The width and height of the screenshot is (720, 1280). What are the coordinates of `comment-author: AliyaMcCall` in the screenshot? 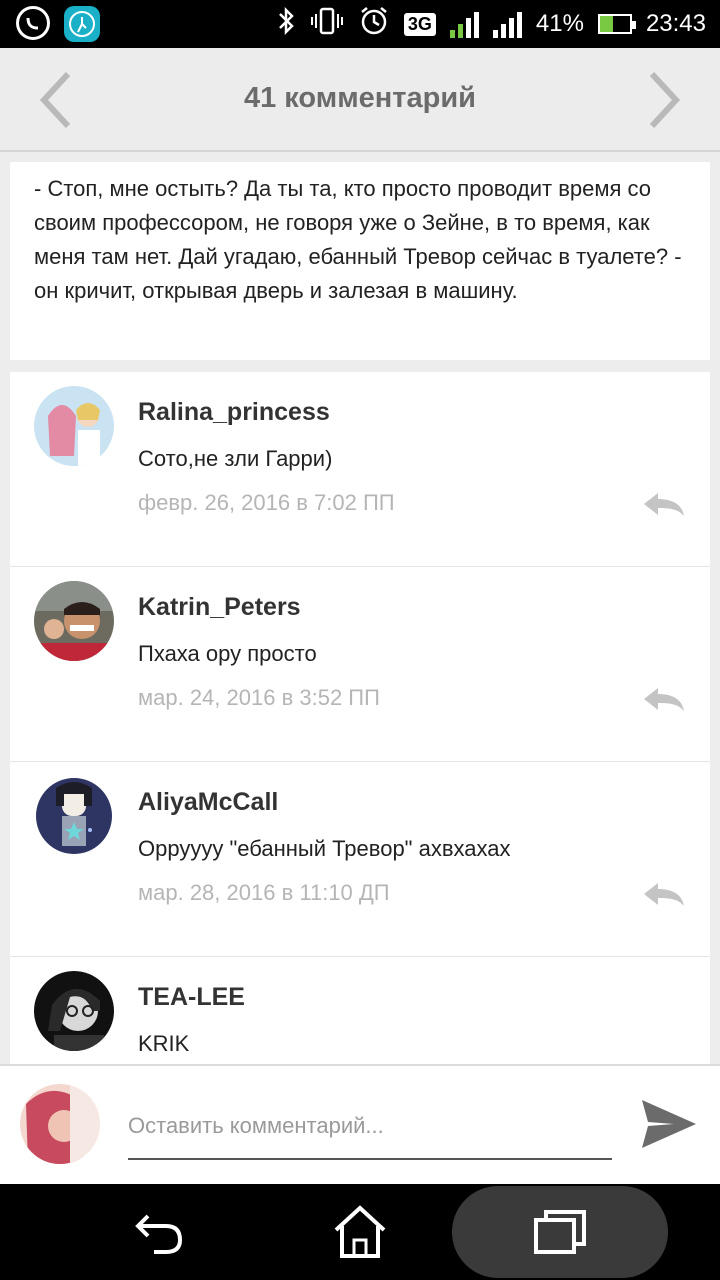 It's located at (208, 802).